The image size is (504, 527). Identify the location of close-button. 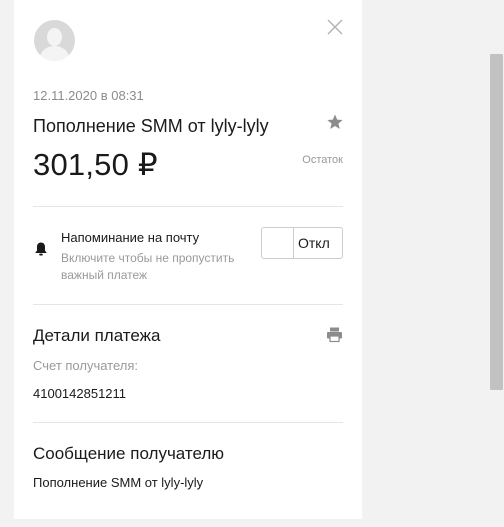
(335, 27).